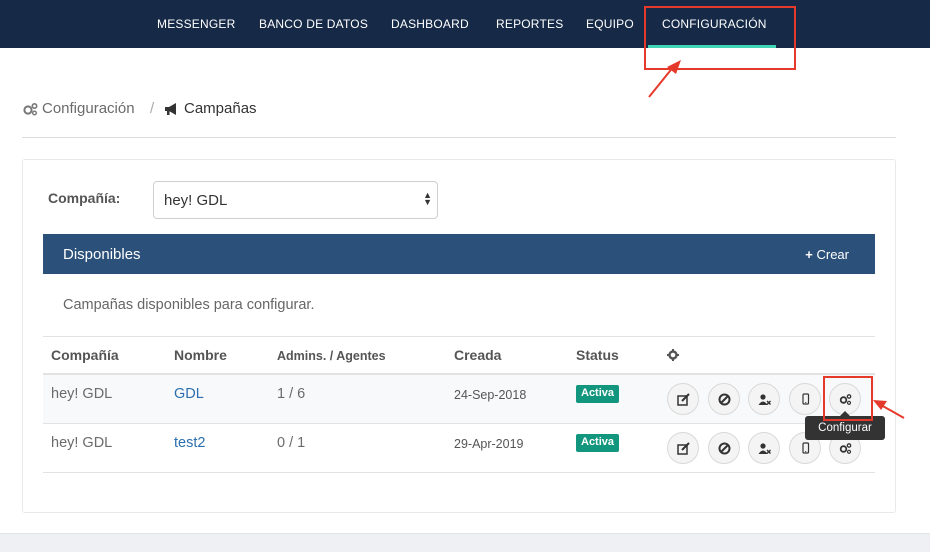  What do you see at coordinates (664, 79) in the screenshot?
I see `annotation-arrow-up-icon` at bounding box center [664, 79].